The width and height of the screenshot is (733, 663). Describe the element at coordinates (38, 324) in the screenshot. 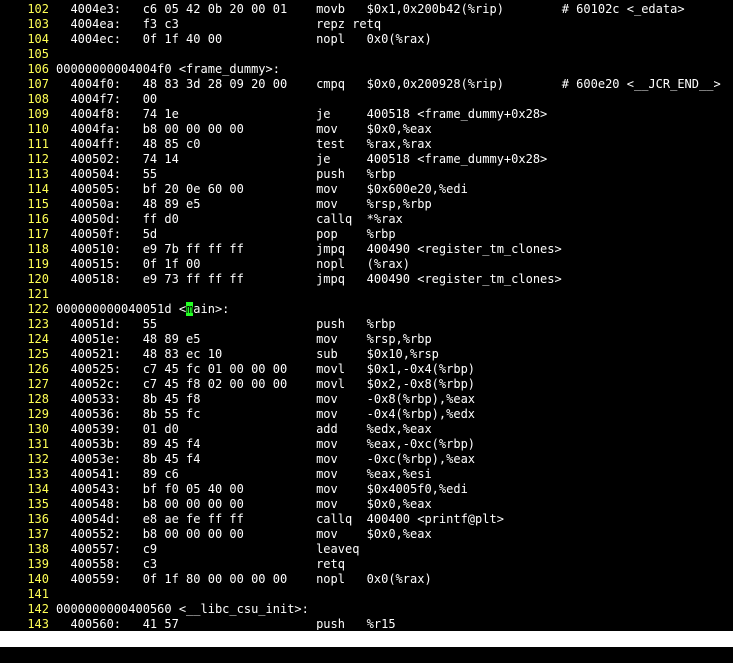

I see `line-number: 123` at that location.